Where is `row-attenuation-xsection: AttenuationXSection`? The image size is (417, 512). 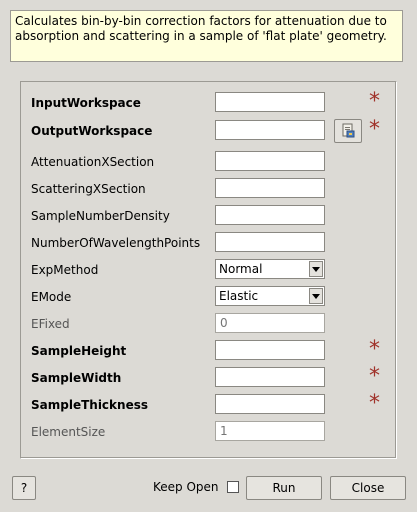 row-attenuation-xsection: AttenuationXSection is located at coordinates (208, 162).